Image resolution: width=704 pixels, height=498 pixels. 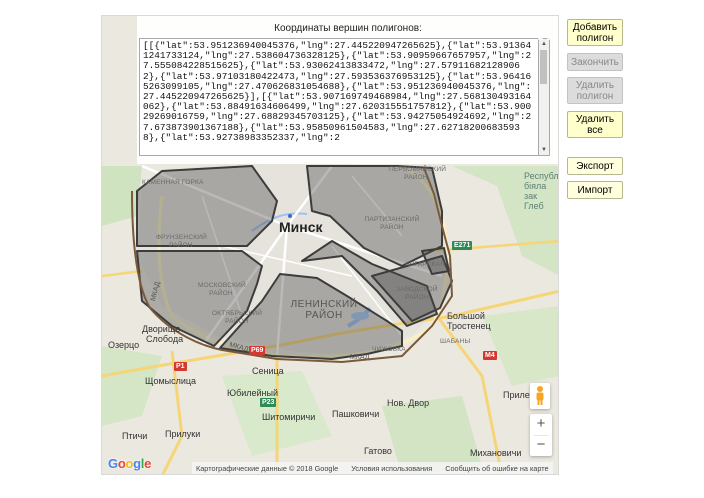 I want to click on map-label-pashkovichi: Пашковичи, so click(x=356, y=414).